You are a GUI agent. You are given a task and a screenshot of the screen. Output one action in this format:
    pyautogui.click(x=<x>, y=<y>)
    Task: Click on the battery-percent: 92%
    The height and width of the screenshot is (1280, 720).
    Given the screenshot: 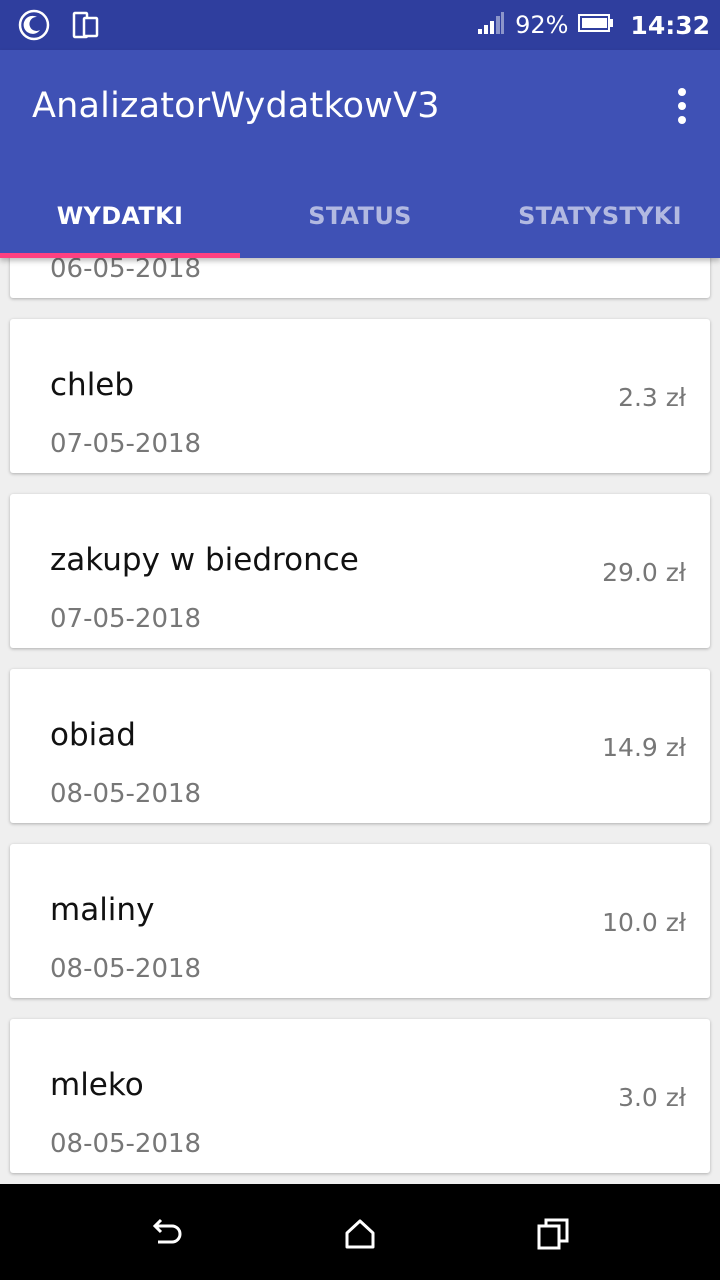 What is the action you would take?
    pyautogui.click(x=542, y=25)
    